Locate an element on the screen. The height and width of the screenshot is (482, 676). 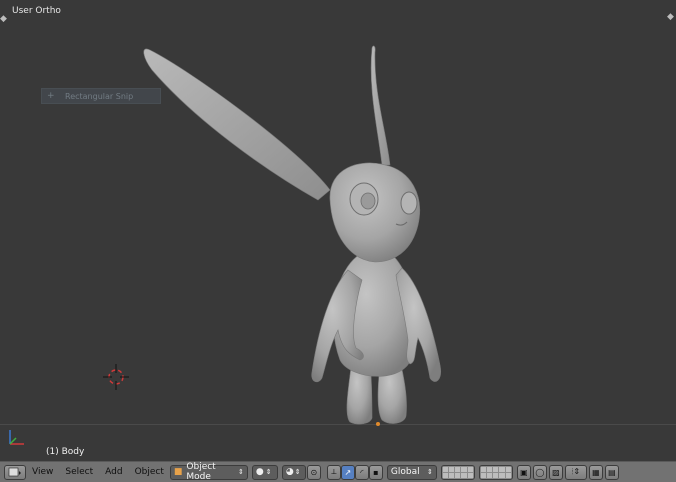
rotate-manipulator-button: ◜ is located at coordinates (361, 472).